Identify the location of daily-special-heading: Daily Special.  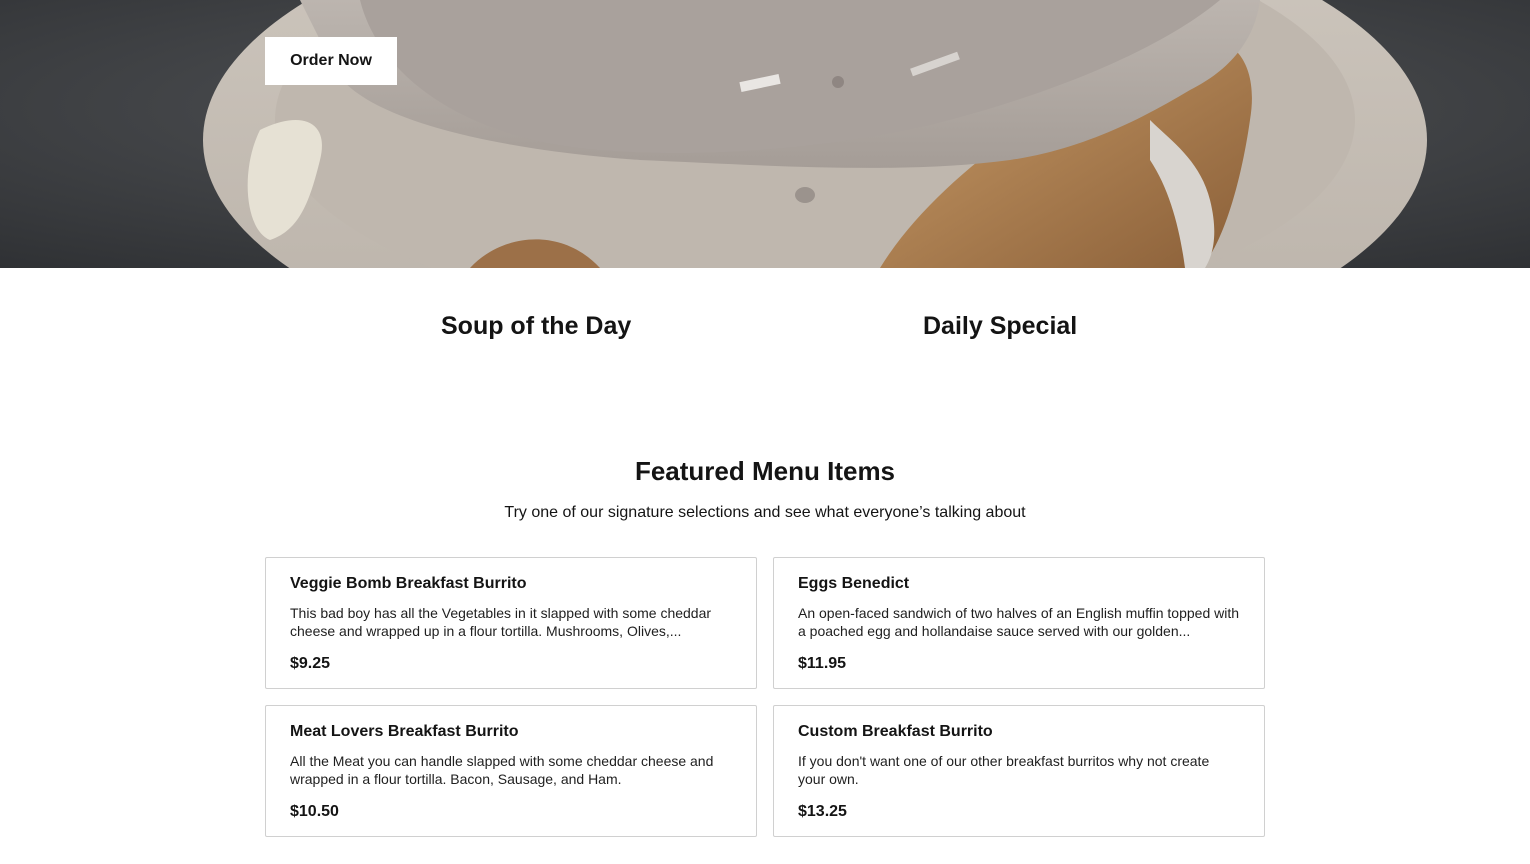
(1000, 326).